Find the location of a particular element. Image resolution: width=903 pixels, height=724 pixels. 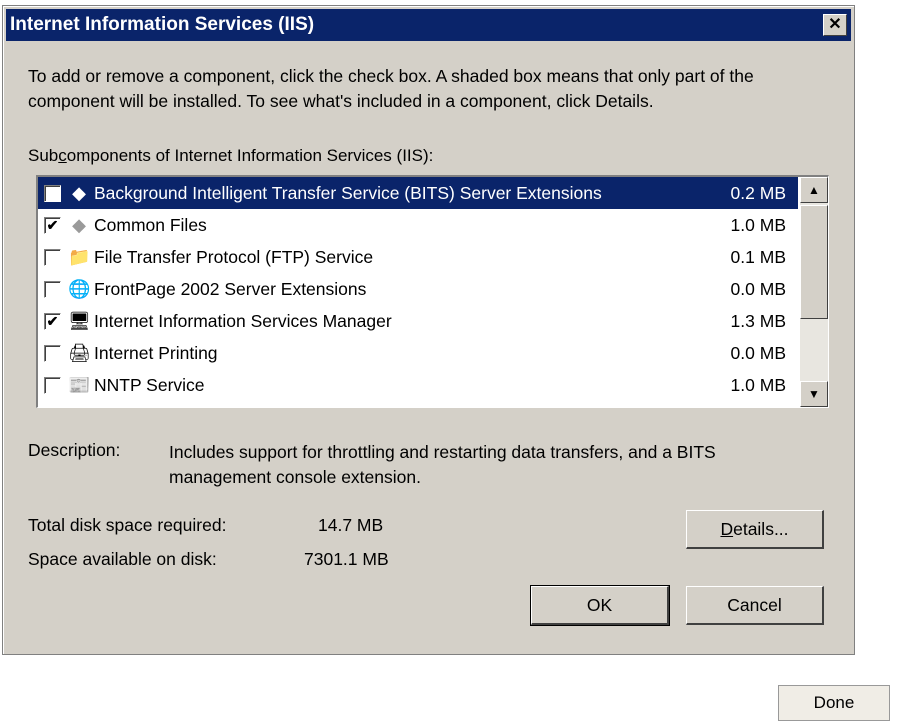

component-size: 0.2 MB is located at coordinates (758, 193).